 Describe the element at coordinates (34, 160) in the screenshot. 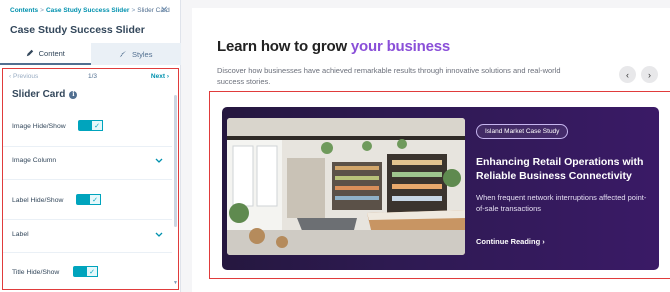

I see `image-column-label: Image Column` at that location.